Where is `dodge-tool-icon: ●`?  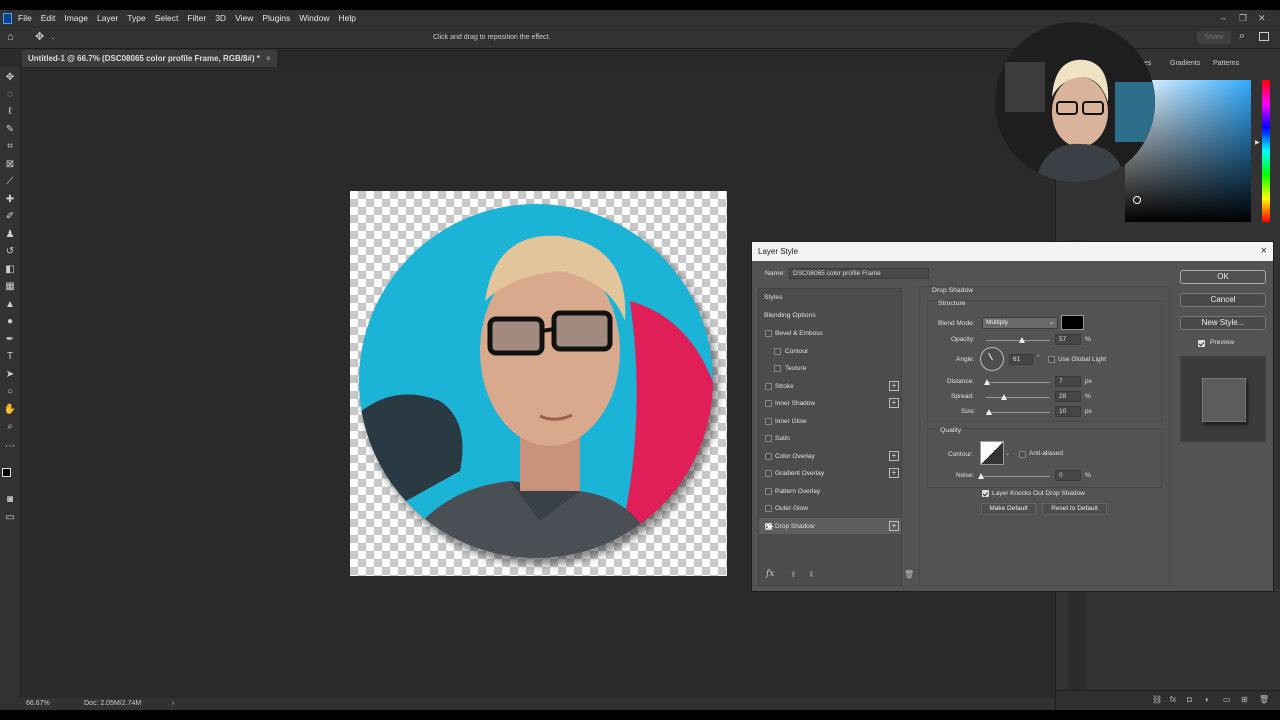
dodge-tool-icon: ● is located at coordinates (10, 321).